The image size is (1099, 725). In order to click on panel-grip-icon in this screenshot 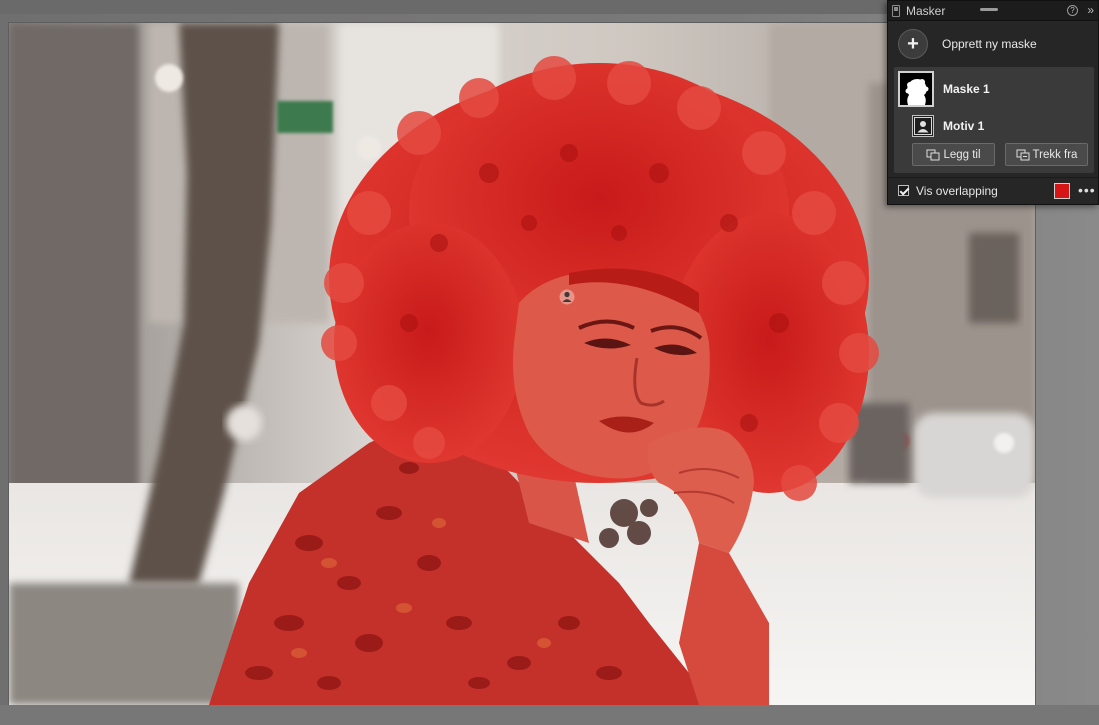, I will do `click(896, 10)`.